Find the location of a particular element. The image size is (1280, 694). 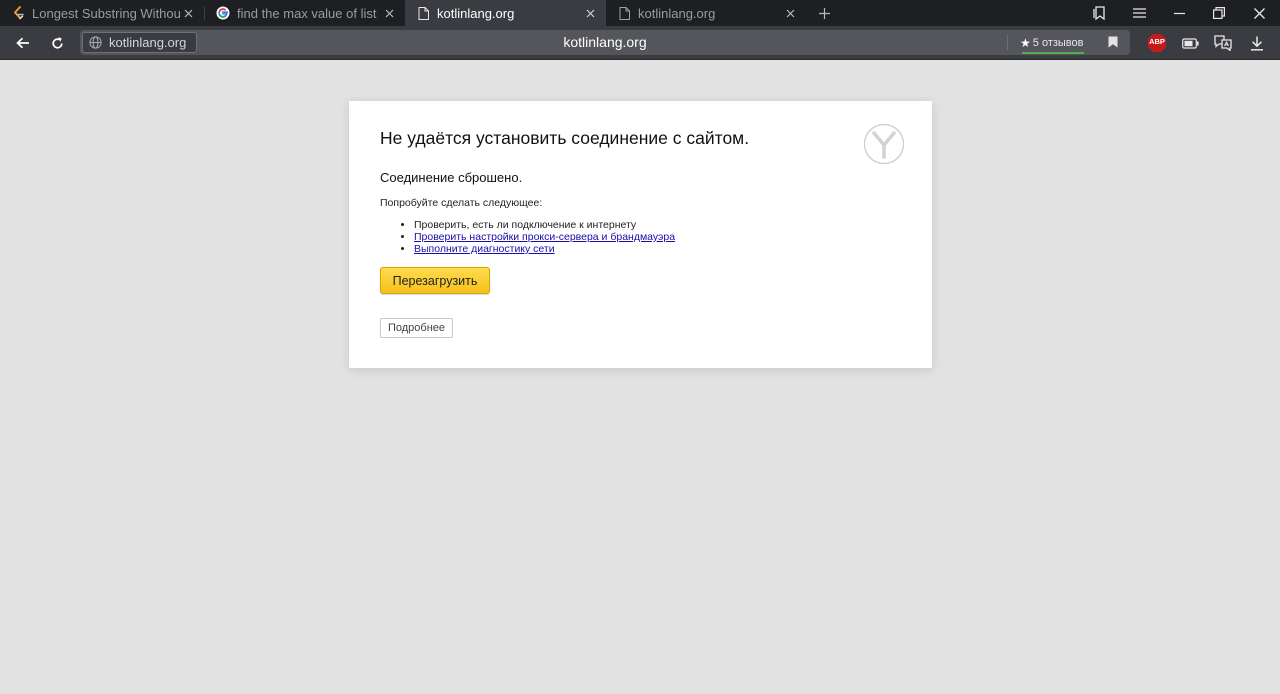

battery-icon is located at coordinates (1190, 43).